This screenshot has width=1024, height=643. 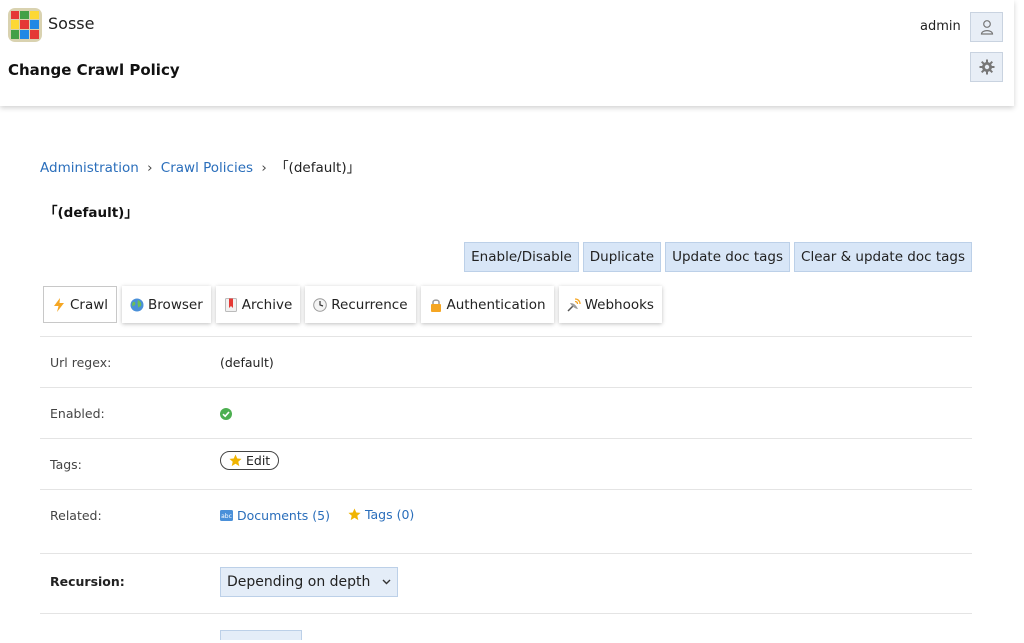 I want to click on row-related: Related: abc Documents (5) Tags (0), so click(x=506, y=521).